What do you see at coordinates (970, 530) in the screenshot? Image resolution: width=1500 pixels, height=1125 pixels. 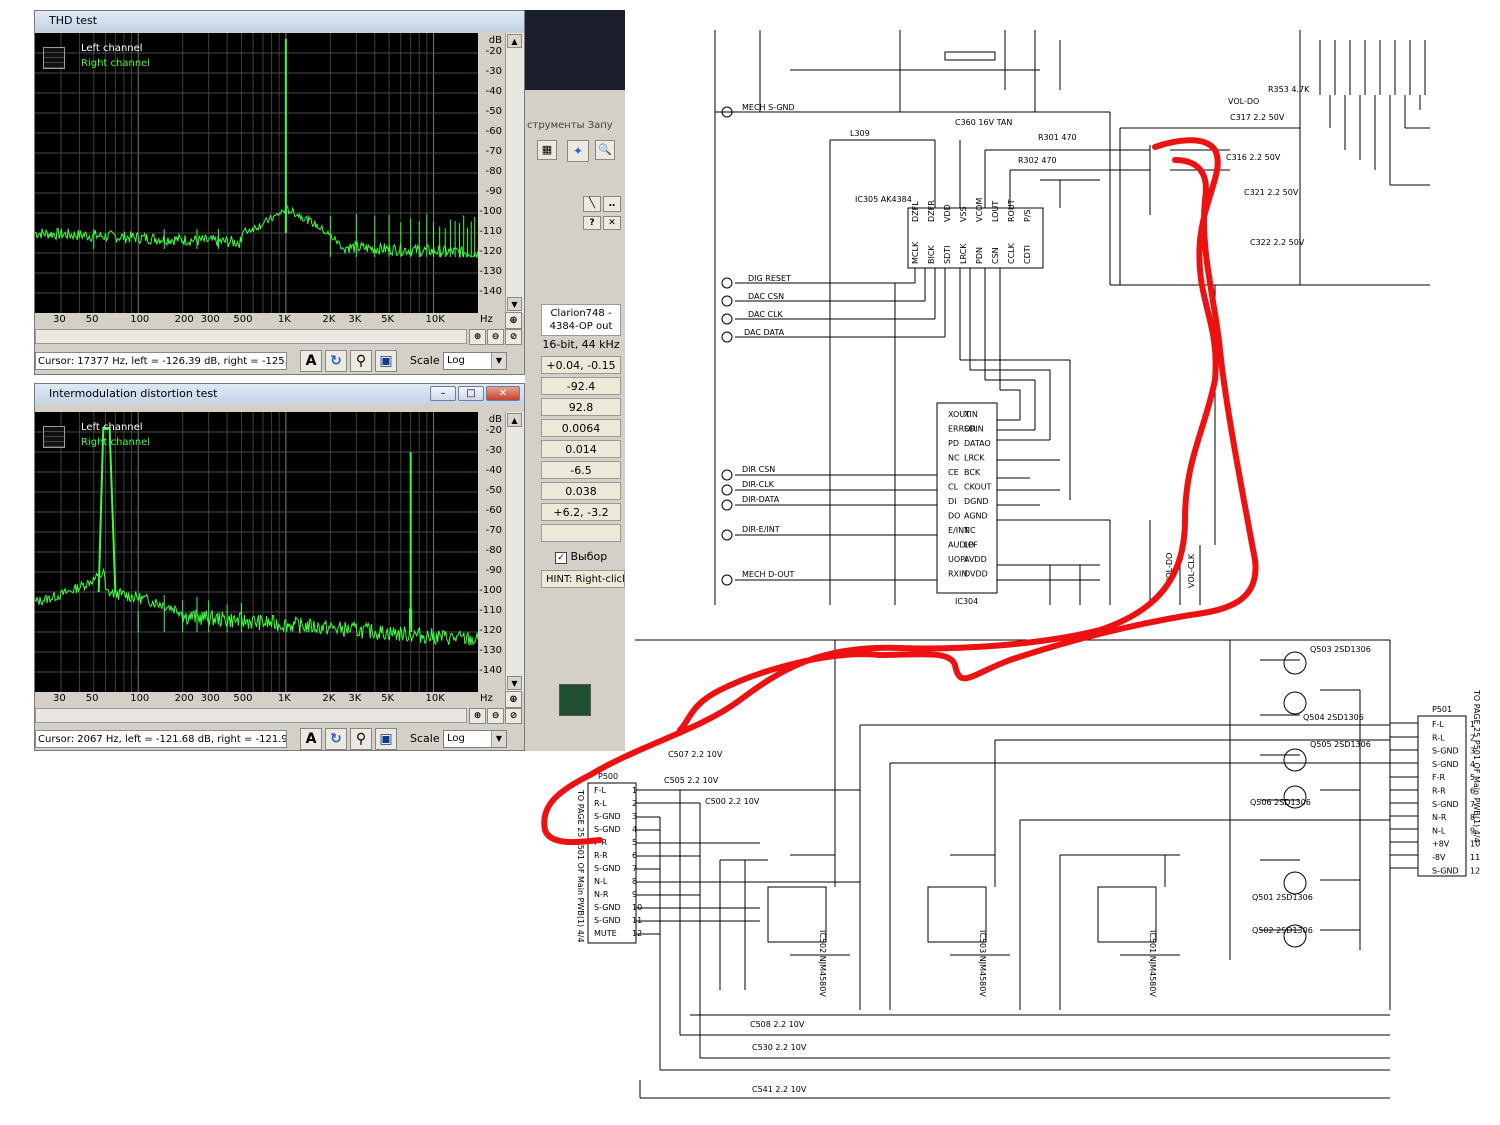 I see `ic304-pin-label: NC` at bounding box center [970, 530].